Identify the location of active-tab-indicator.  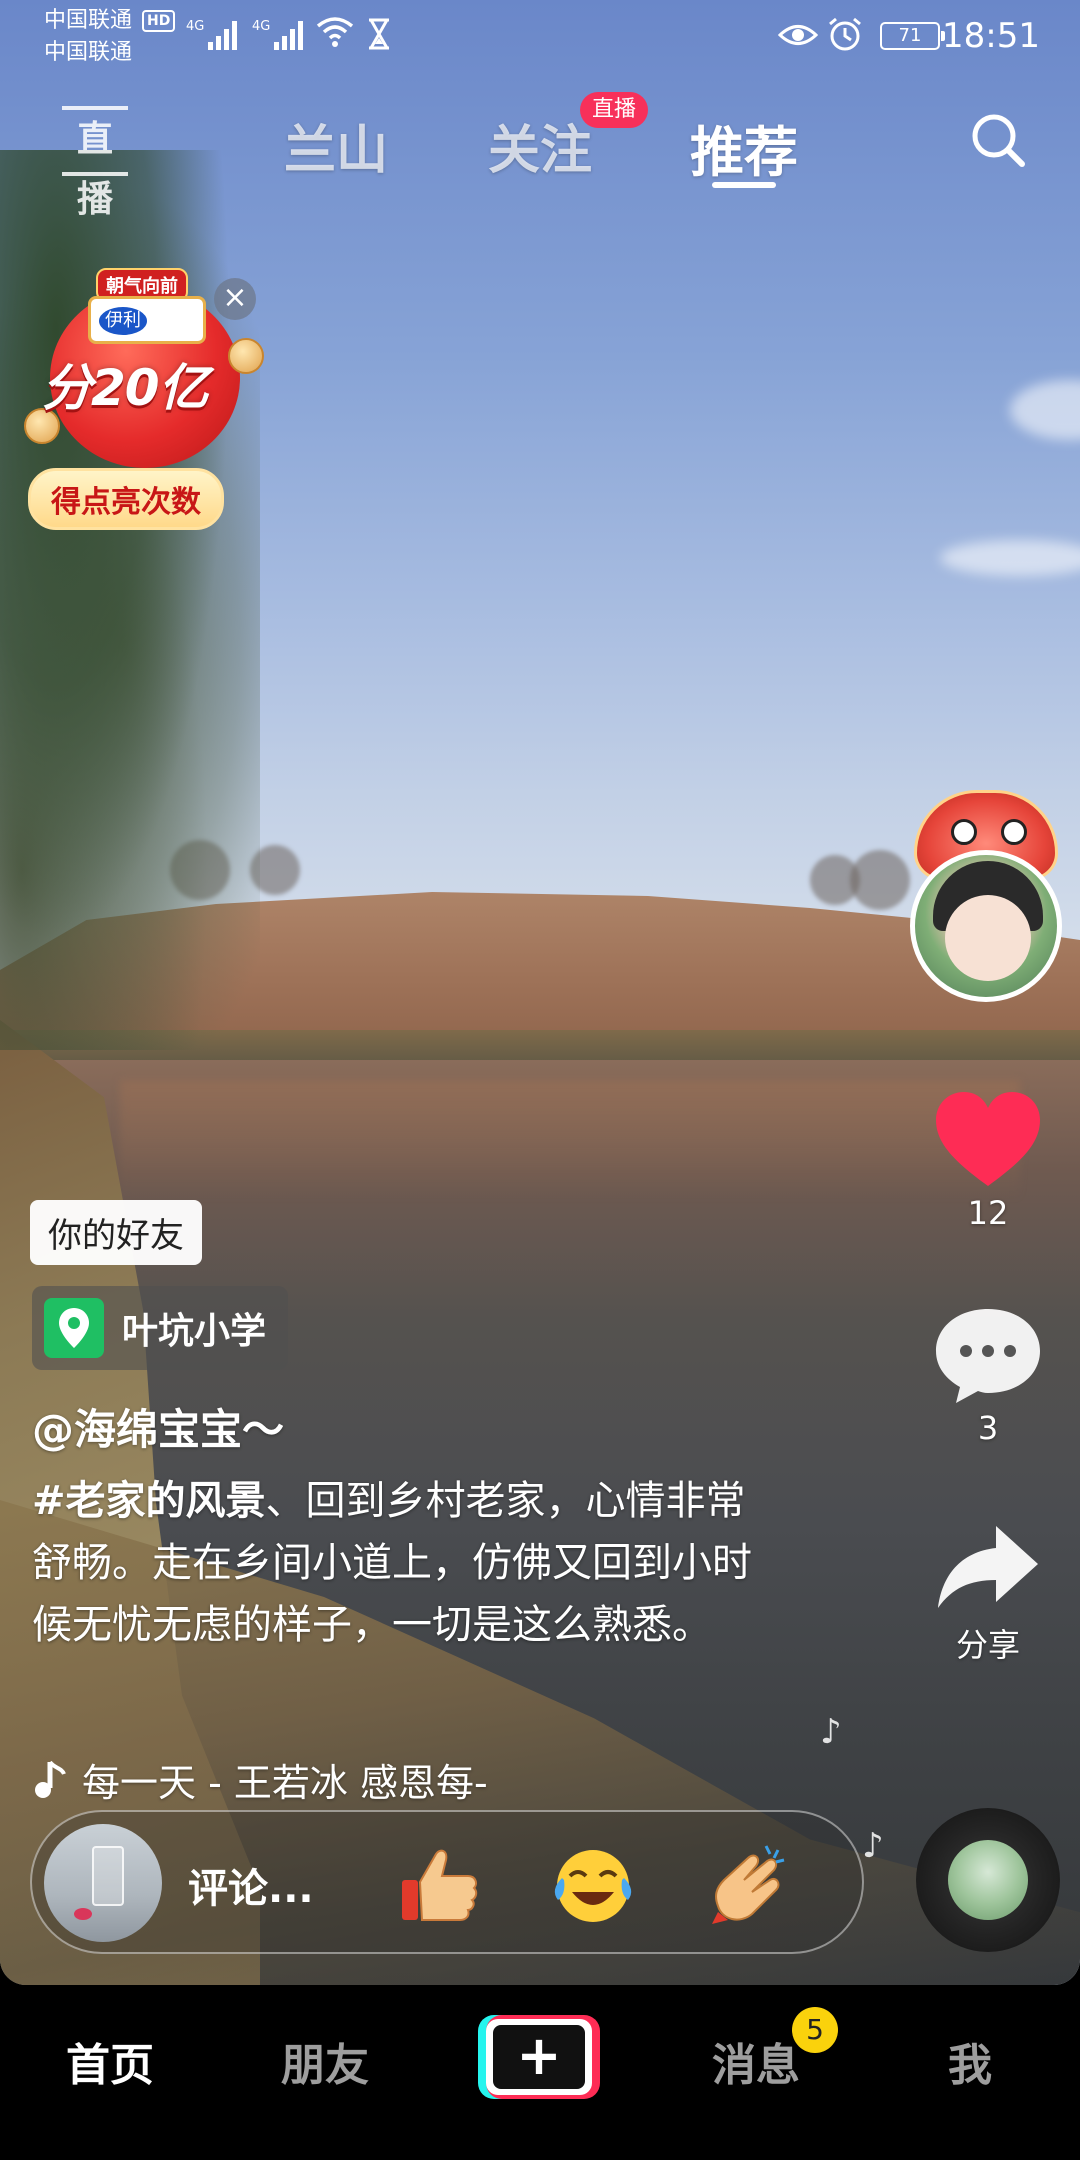
(744, 185).